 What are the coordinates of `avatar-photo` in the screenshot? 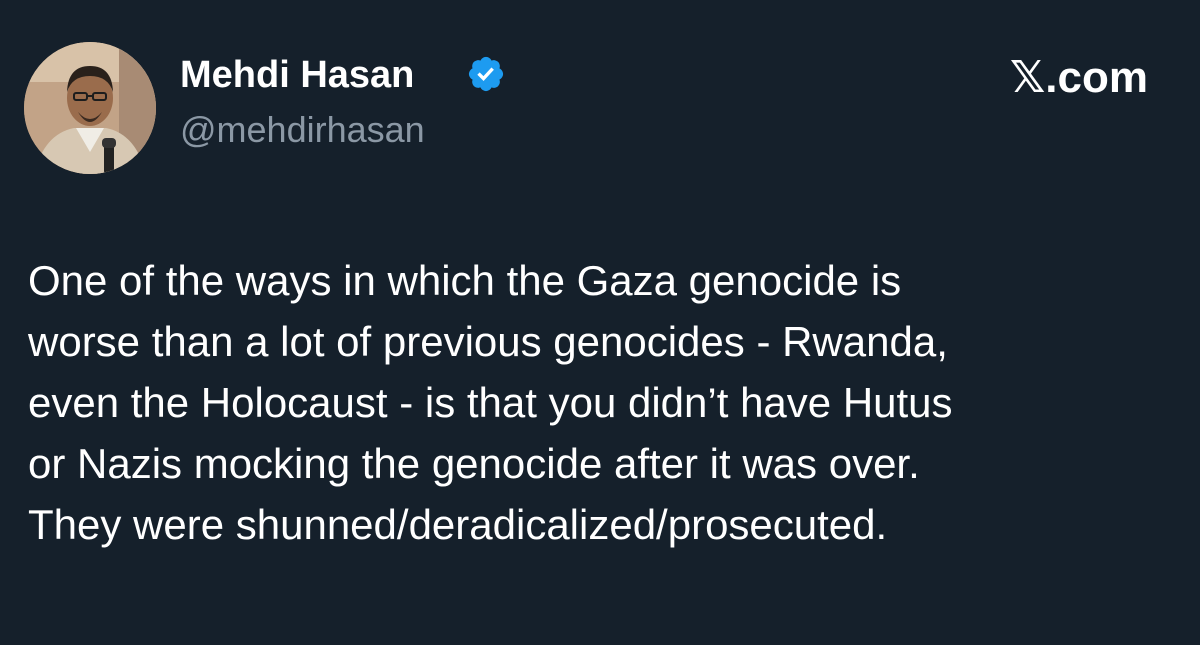 It's located at (90, 108).